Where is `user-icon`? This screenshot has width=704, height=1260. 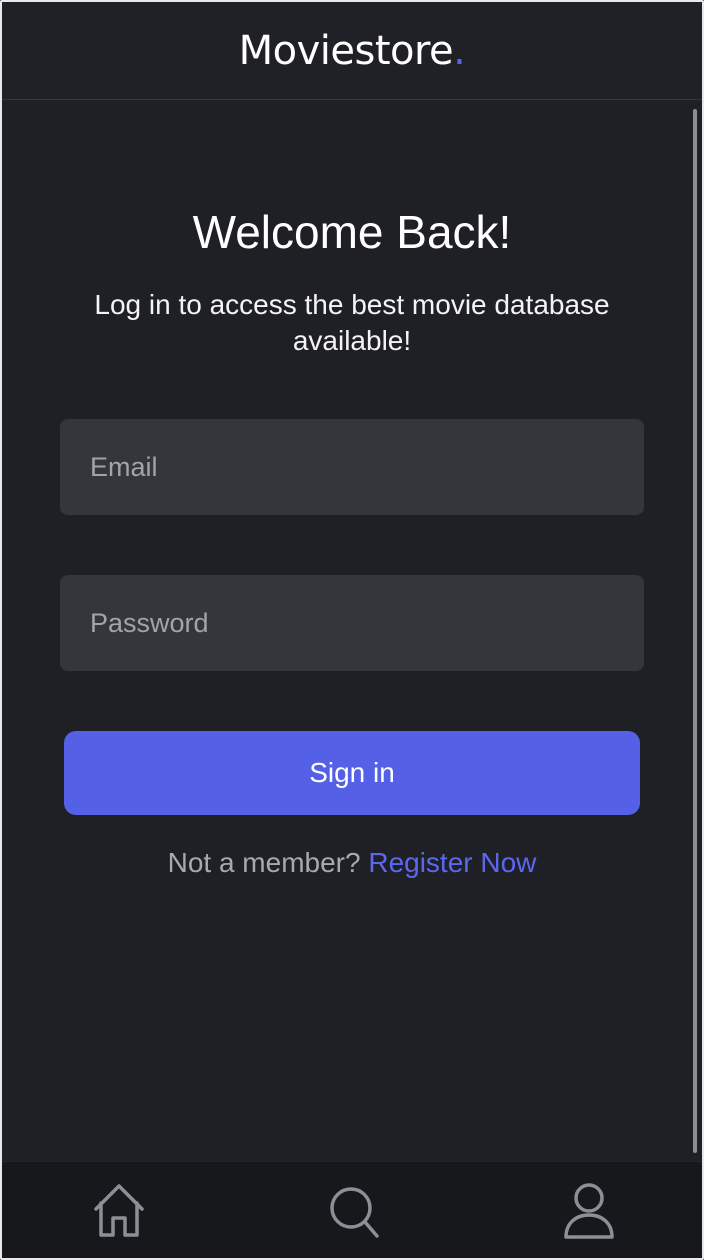
user-icon is located at coordinates (589, 1211).